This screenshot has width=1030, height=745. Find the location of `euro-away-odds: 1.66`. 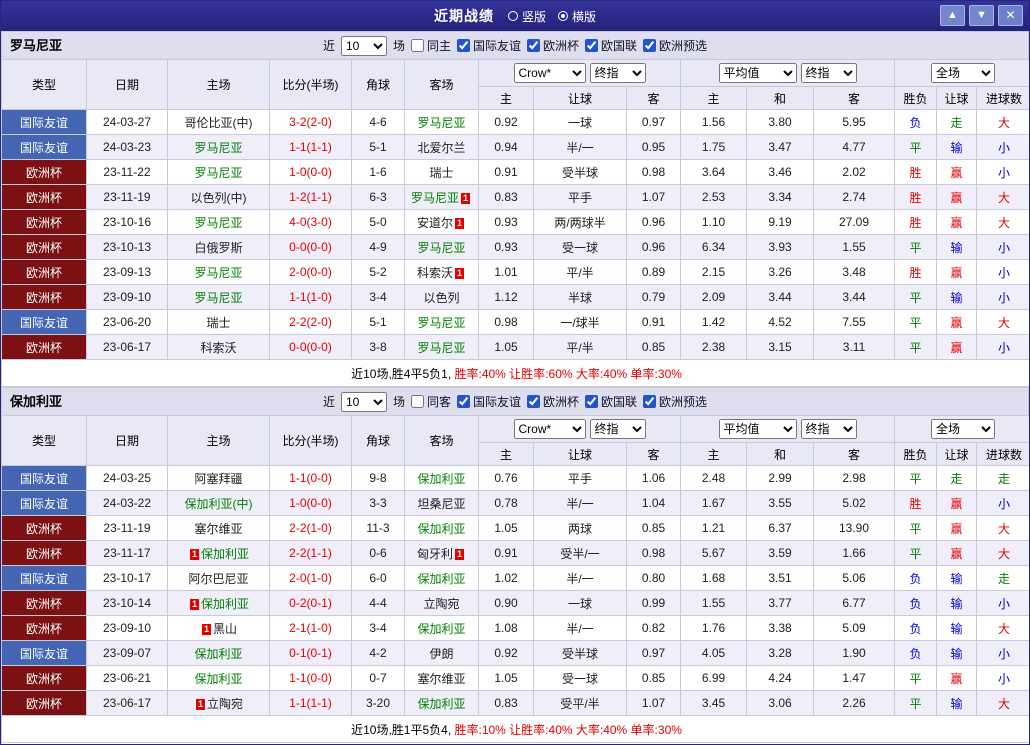

euro-away-odds: 1.66 is located at coordinates (854, 553).